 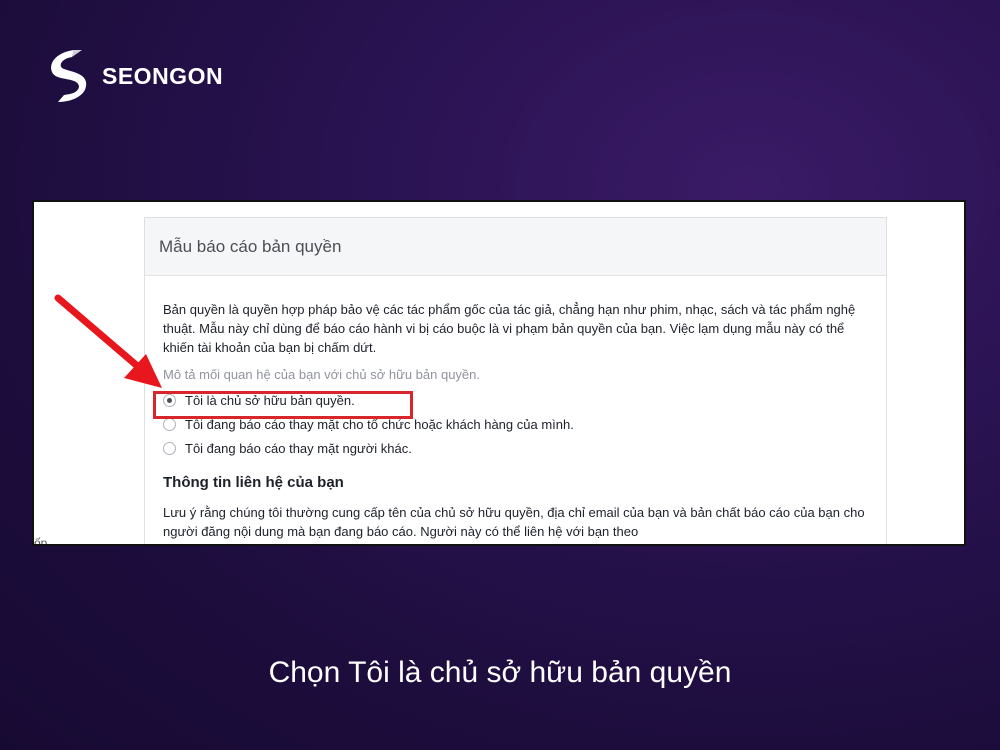 What do you see at coordinates (283, 405) in the screenshot?
I see `highlight-box` at bounding box center [283, 405].